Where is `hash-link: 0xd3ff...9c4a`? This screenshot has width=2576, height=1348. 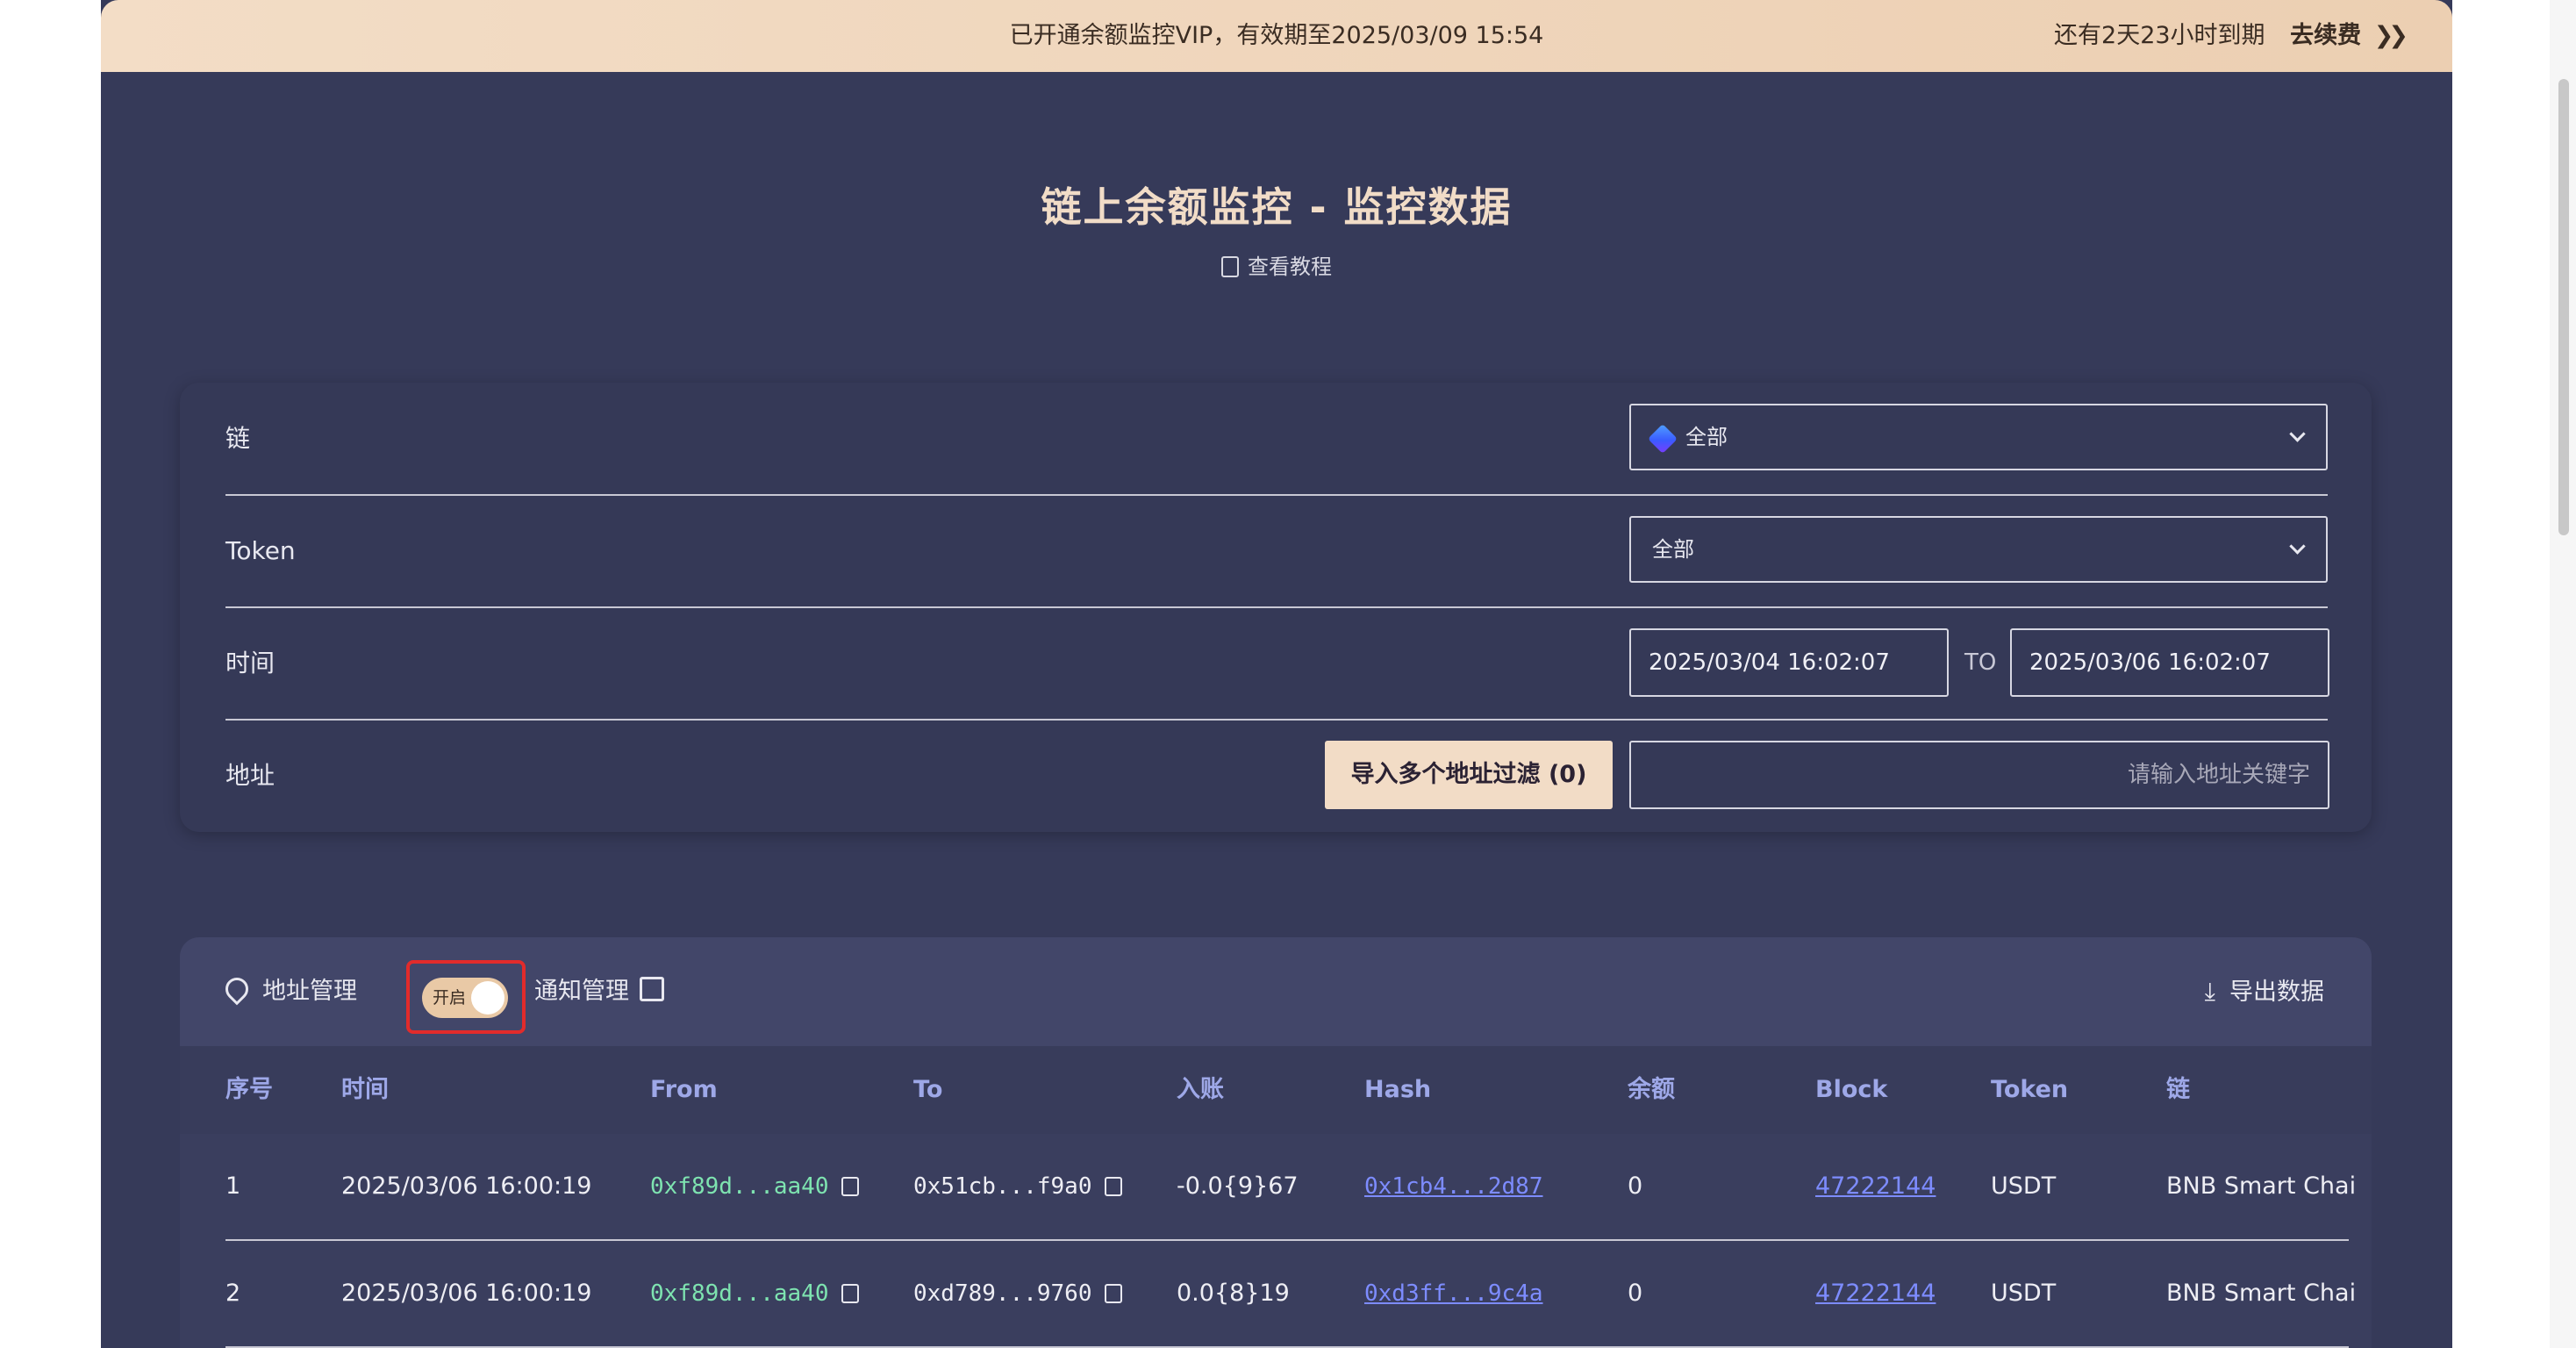
hash-link: 0xd3ff...9c4a is located at coordinates (1453, 1293).